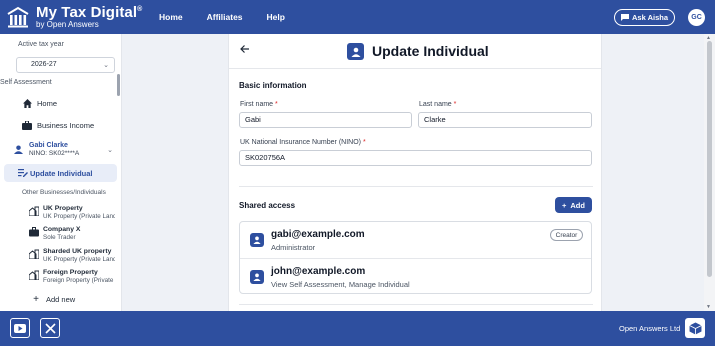  I want to click on other-businesses-label: Other Businesses/Individuals, so click(64, 192).